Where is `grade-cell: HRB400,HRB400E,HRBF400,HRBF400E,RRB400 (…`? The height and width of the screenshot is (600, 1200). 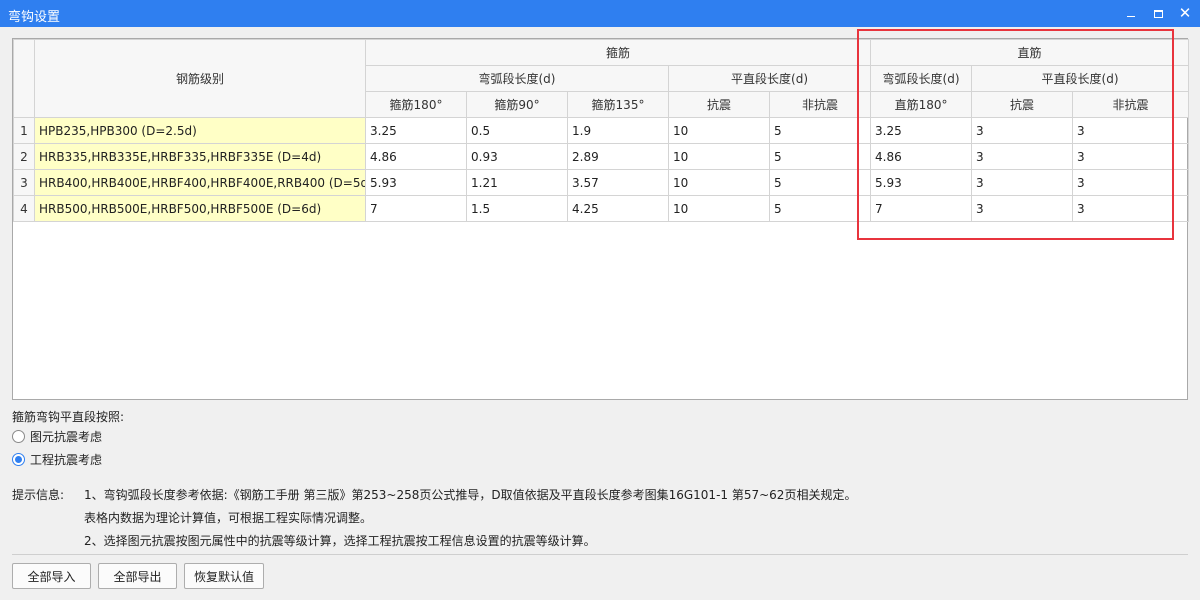 grade-cell: HRB400,HRB400E,HRBF400,HRBF400E,RRB400 (… is located at coordinates (200, 182).